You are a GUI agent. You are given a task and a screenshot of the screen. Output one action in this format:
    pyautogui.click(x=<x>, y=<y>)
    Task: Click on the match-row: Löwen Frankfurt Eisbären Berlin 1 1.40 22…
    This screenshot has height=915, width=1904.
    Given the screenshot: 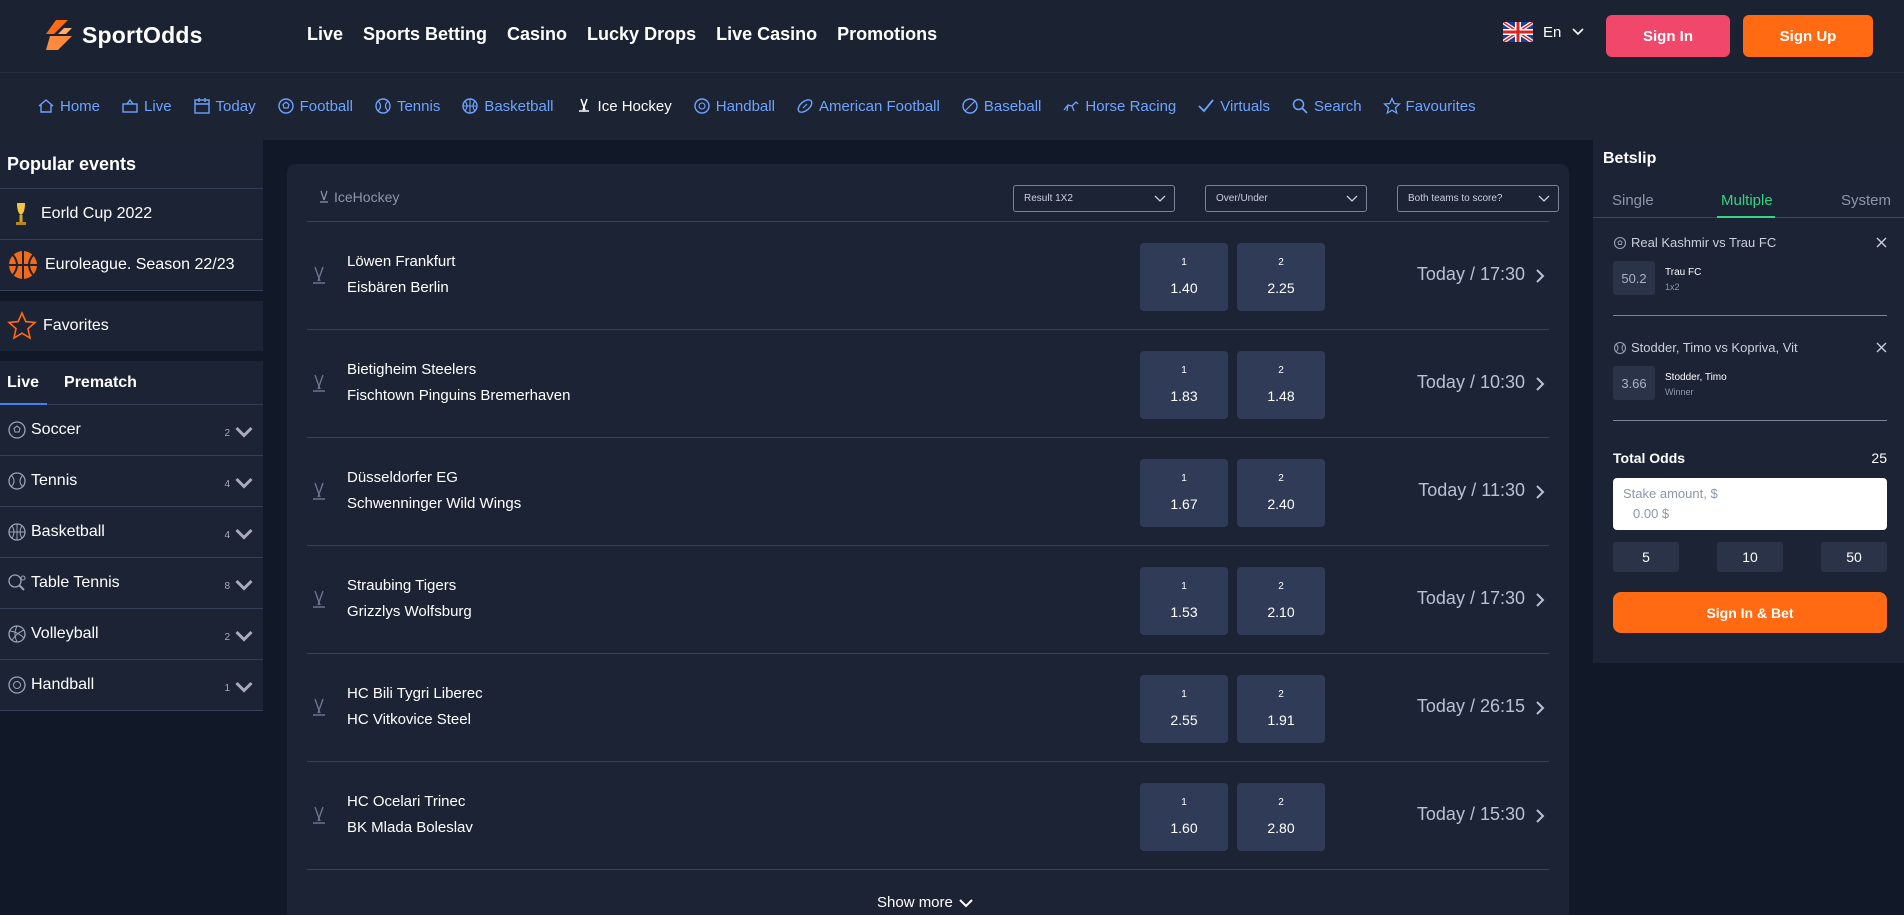 What is the action you would take?
    pyautogui.click(x=928, y=276)
    